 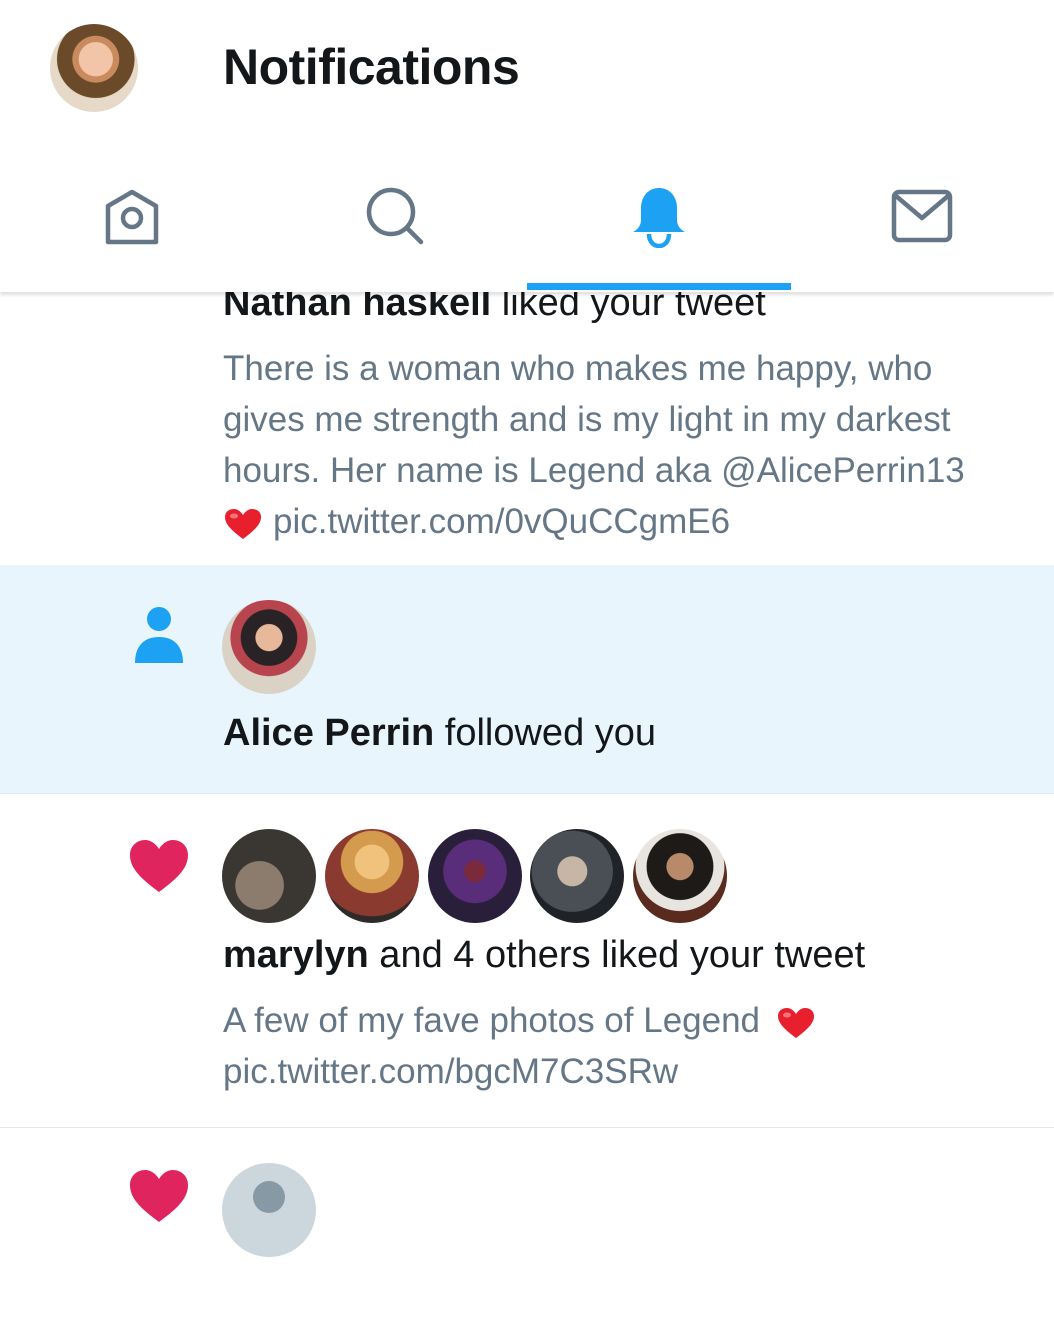 I want to click on notification-text: marylyn and 4 others liked your tweet, so click(x=544, y=955).